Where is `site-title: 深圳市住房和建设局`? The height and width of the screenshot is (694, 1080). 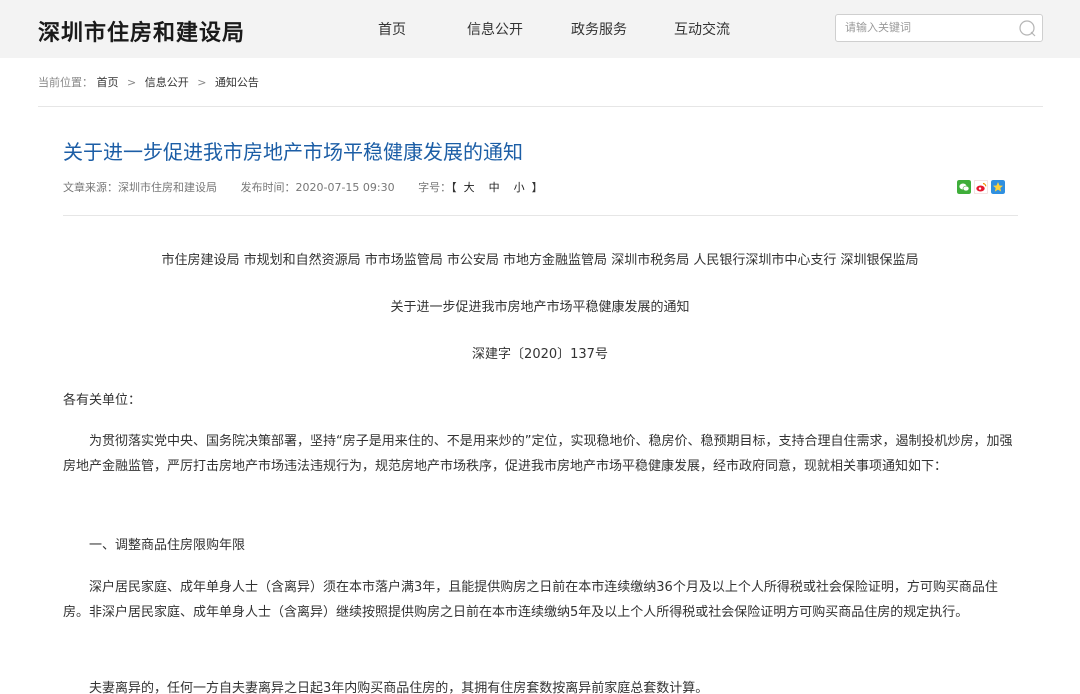
site-title: 深圳市住房和建设局 is located at coordinates (141, 31).